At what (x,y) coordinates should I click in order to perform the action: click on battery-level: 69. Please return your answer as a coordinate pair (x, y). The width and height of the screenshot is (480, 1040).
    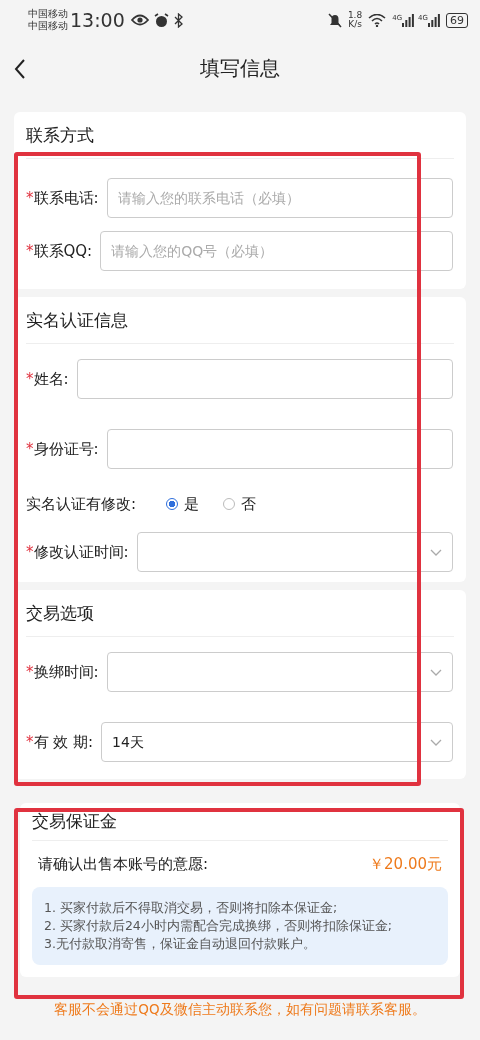
    Looking at the image, I should click on (457, 20).